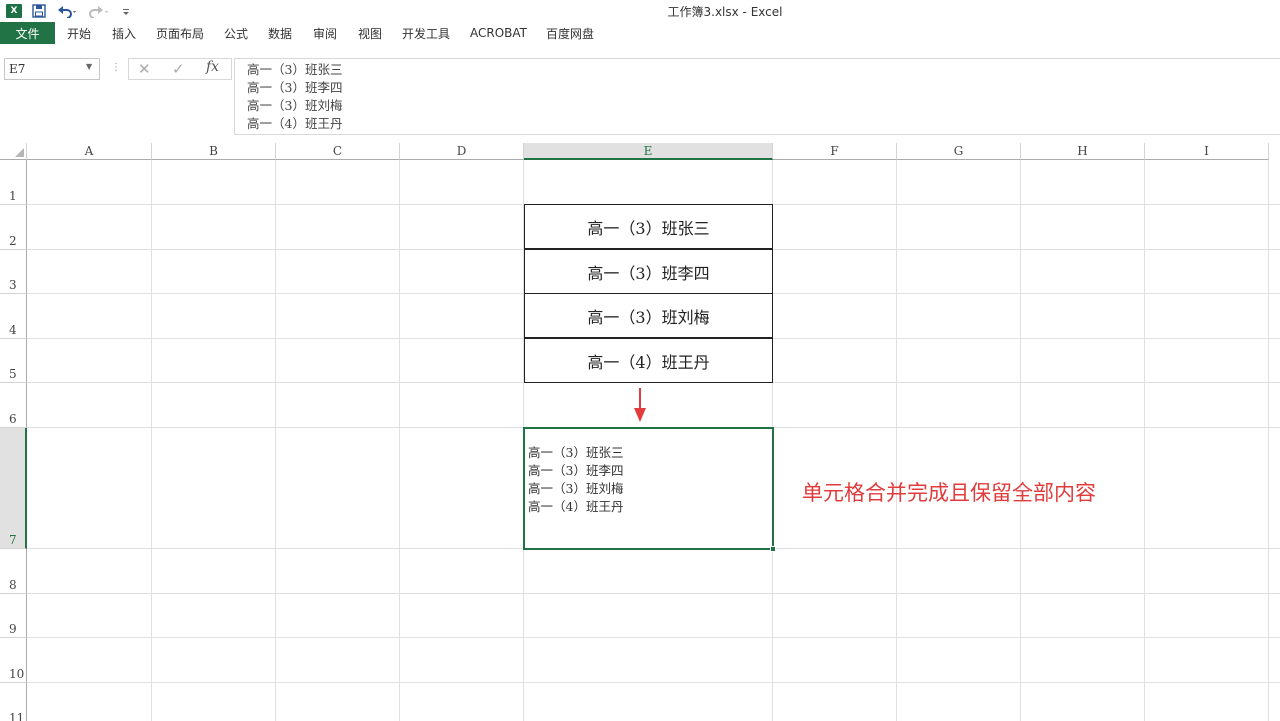  What do you see at coordinates (13, 227) in the screenshot?
I see `row-header-2: 2` at bounding box center [13, 227].